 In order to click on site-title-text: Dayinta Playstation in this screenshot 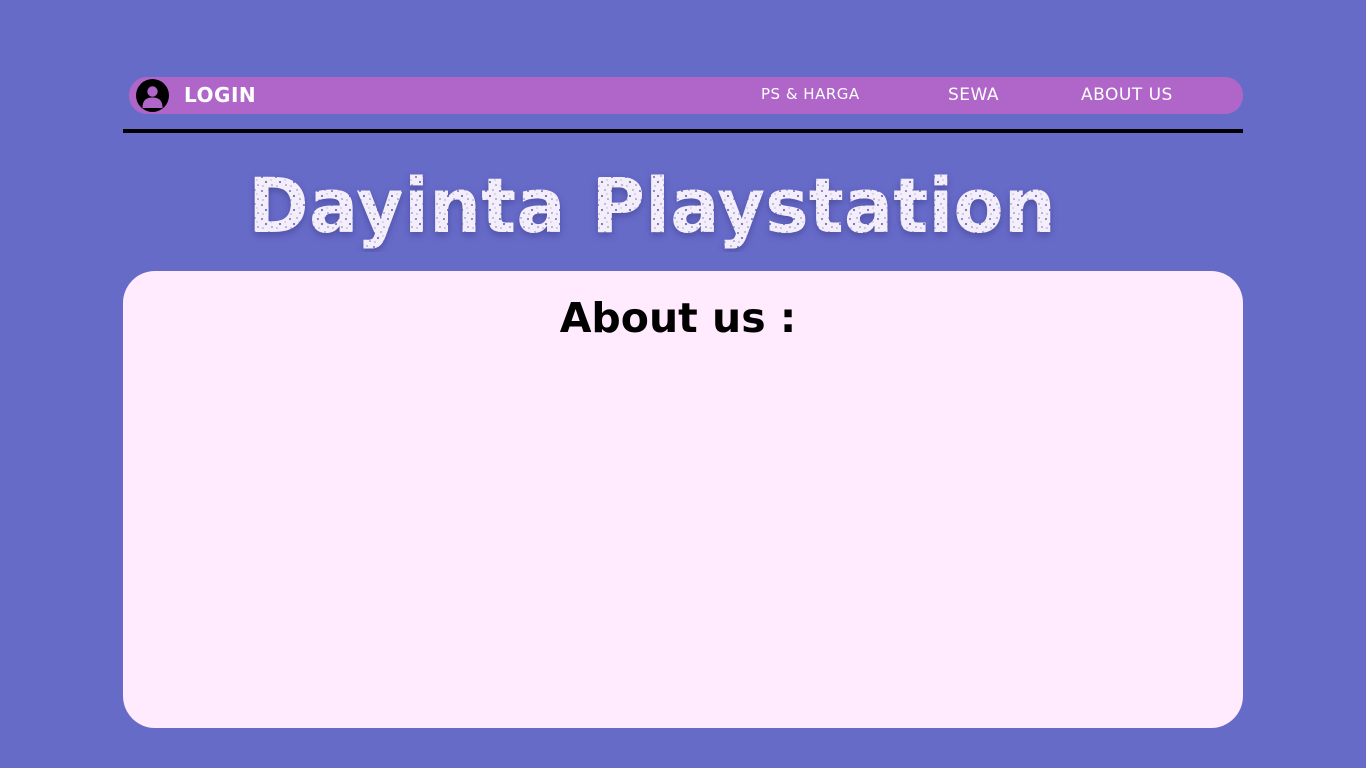, I will do `click(652, 205)`.